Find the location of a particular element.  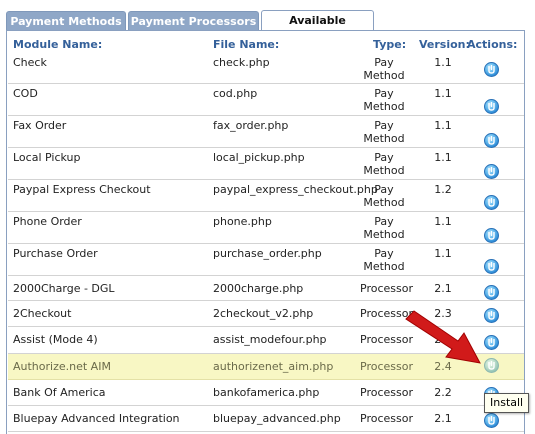

module-file: bluepay_advanced.php is located at coordinates (277, 418).